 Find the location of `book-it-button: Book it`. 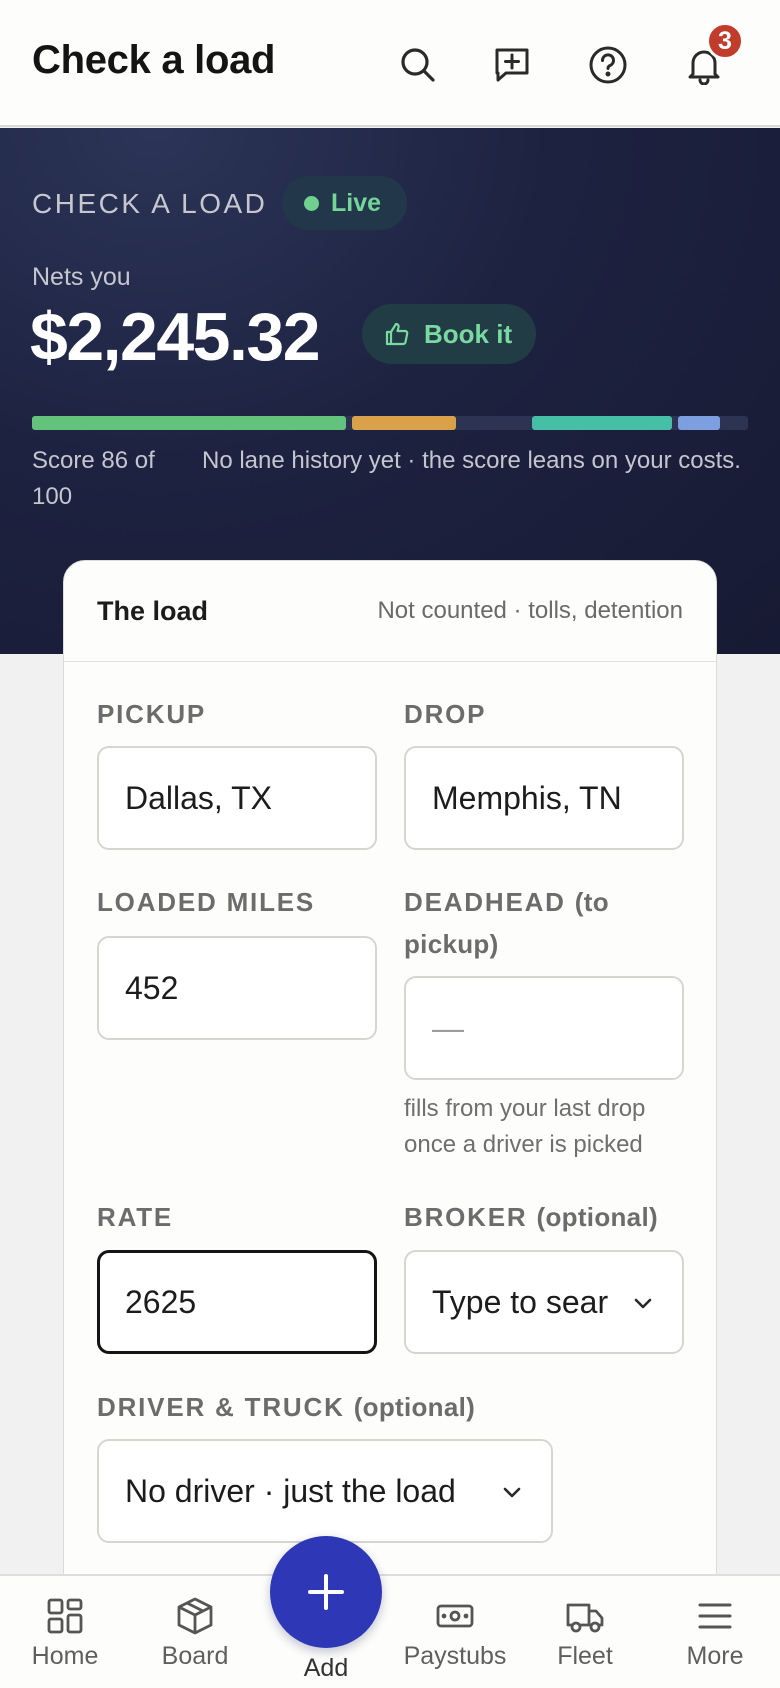

book-it-button: Book it is located at coordinates (449, 334).